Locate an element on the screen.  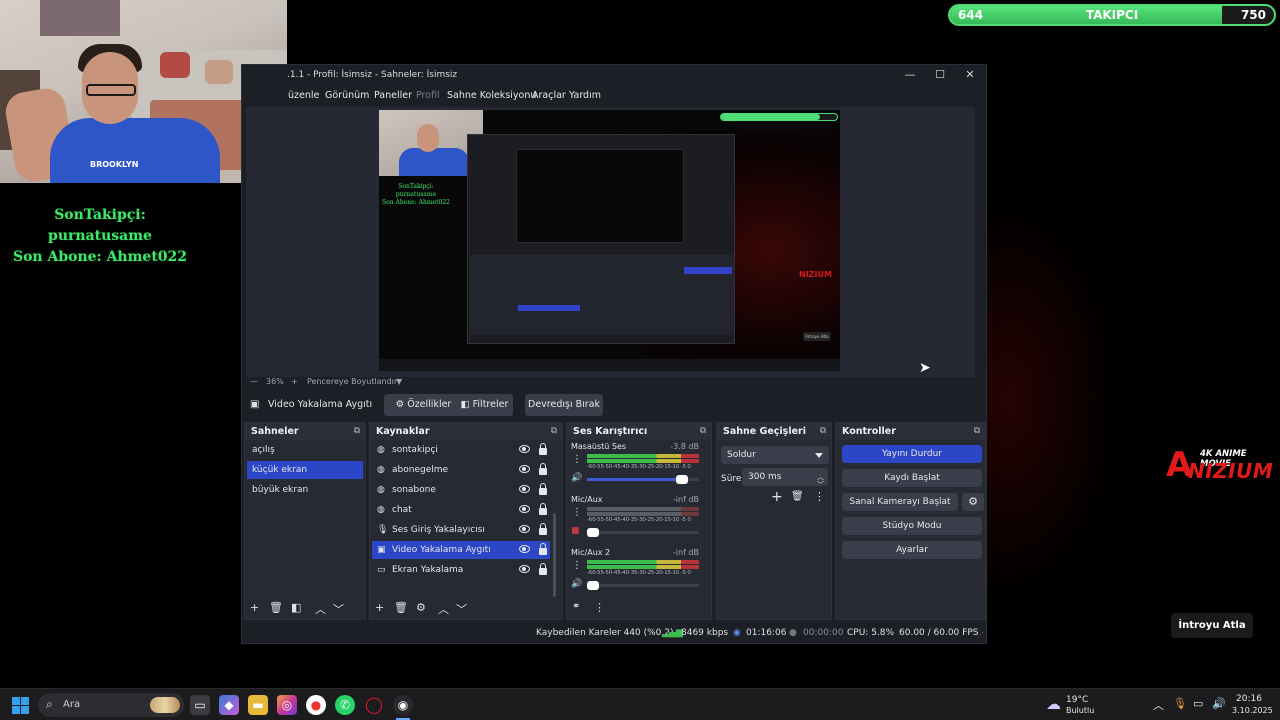
menu-scene-collection: Sahne Koleksiyonu is located at coordinates (491, 95).